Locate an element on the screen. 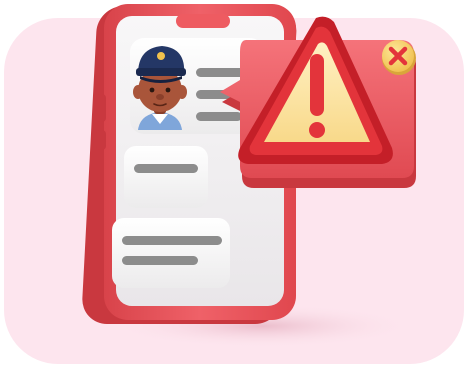 The width and height of the screenshot is (467, 369). volume-button is located at coordinates (101, 108).